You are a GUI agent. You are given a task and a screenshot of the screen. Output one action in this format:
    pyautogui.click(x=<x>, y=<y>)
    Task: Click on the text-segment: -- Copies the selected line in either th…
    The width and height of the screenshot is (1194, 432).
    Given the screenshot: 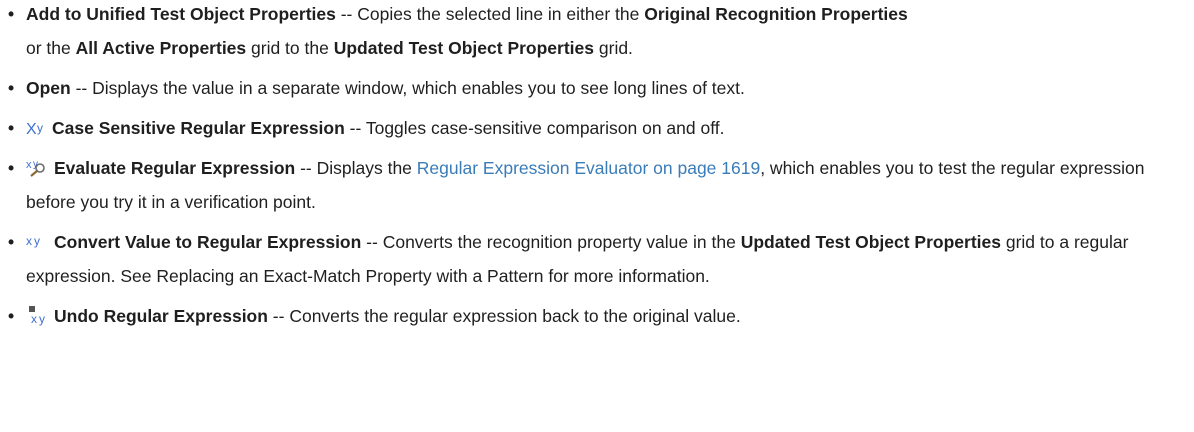 What is the action you would take?
    pyautogui.click(x=490, y=14)
    